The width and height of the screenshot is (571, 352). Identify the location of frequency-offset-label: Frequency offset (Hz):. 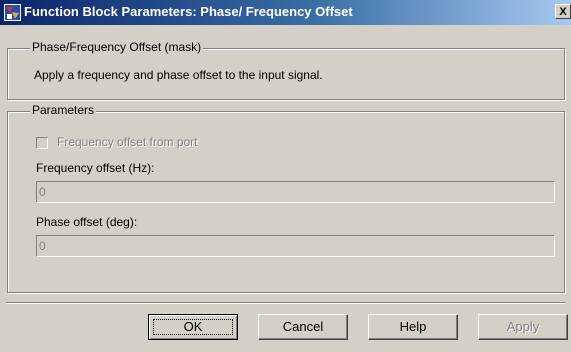
(95, 168).